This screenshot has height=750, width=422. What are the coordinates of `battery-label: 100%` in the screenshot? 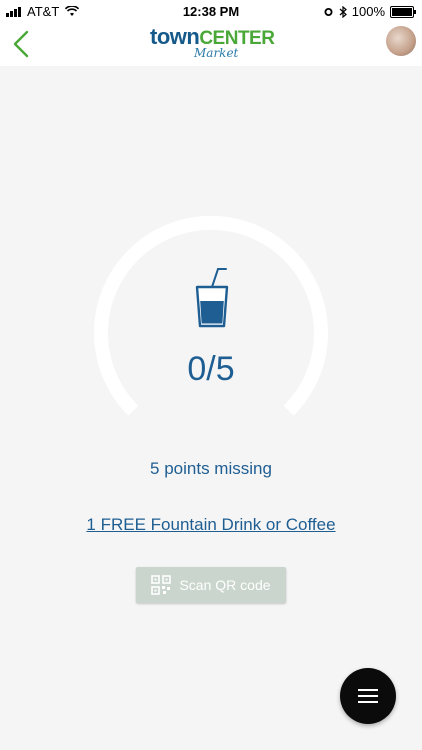 It's located at (368, 11).